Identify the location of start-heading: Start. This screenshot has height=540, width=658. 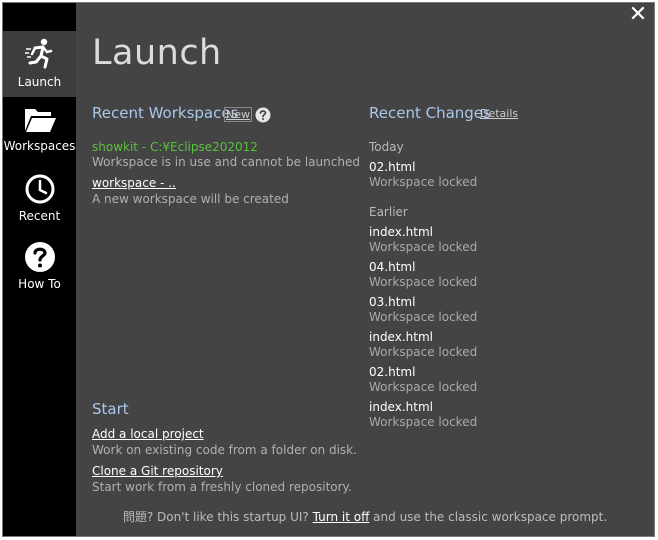
(110, 409).